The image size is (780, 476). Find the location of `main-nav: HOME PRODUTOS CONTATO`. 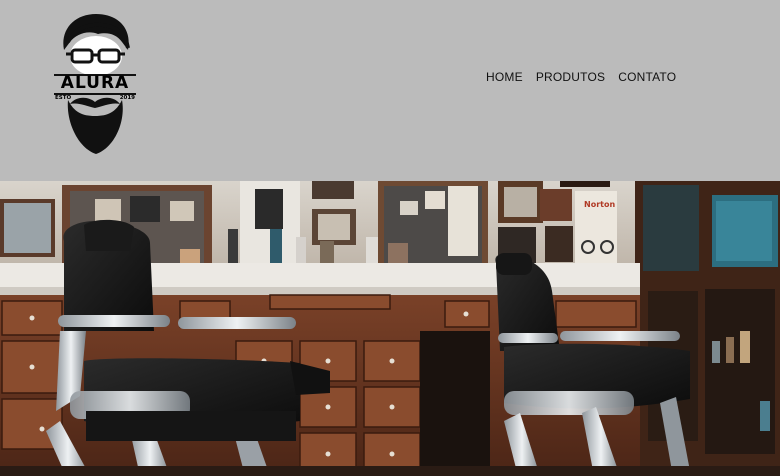

main-nav: HOME PRODUTOS CONTATO is located at coordinates (581, 77).